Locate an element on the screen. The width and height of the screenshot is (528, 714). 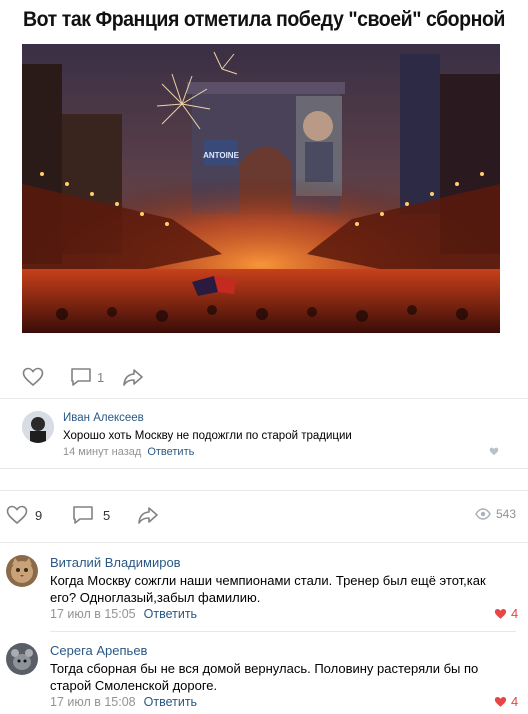
comment-meta: 17 июл в 15:05 Ответить is located at coordinates (123, 614).